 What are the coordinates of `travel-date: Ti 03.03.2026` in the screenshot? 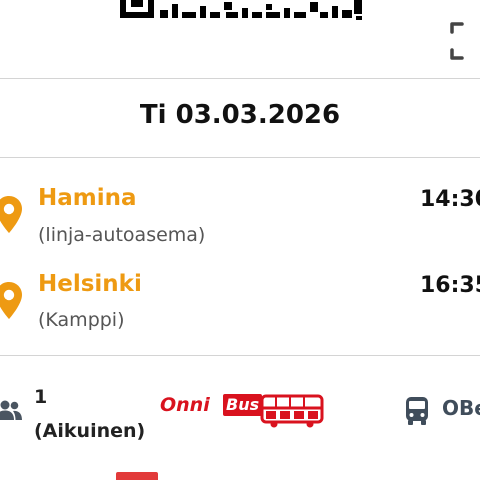 It's located at (240, 115).